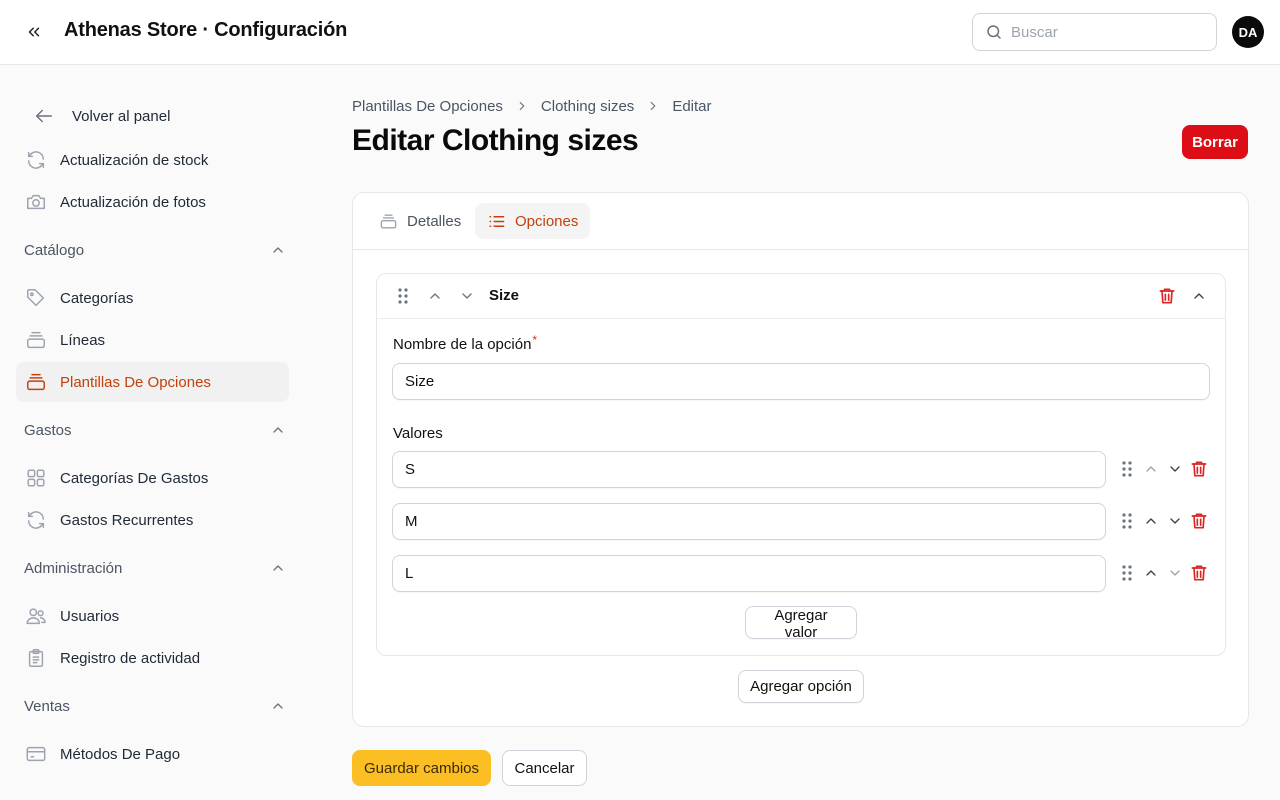  I want to click on group-label: Administración, so click(73, 568).